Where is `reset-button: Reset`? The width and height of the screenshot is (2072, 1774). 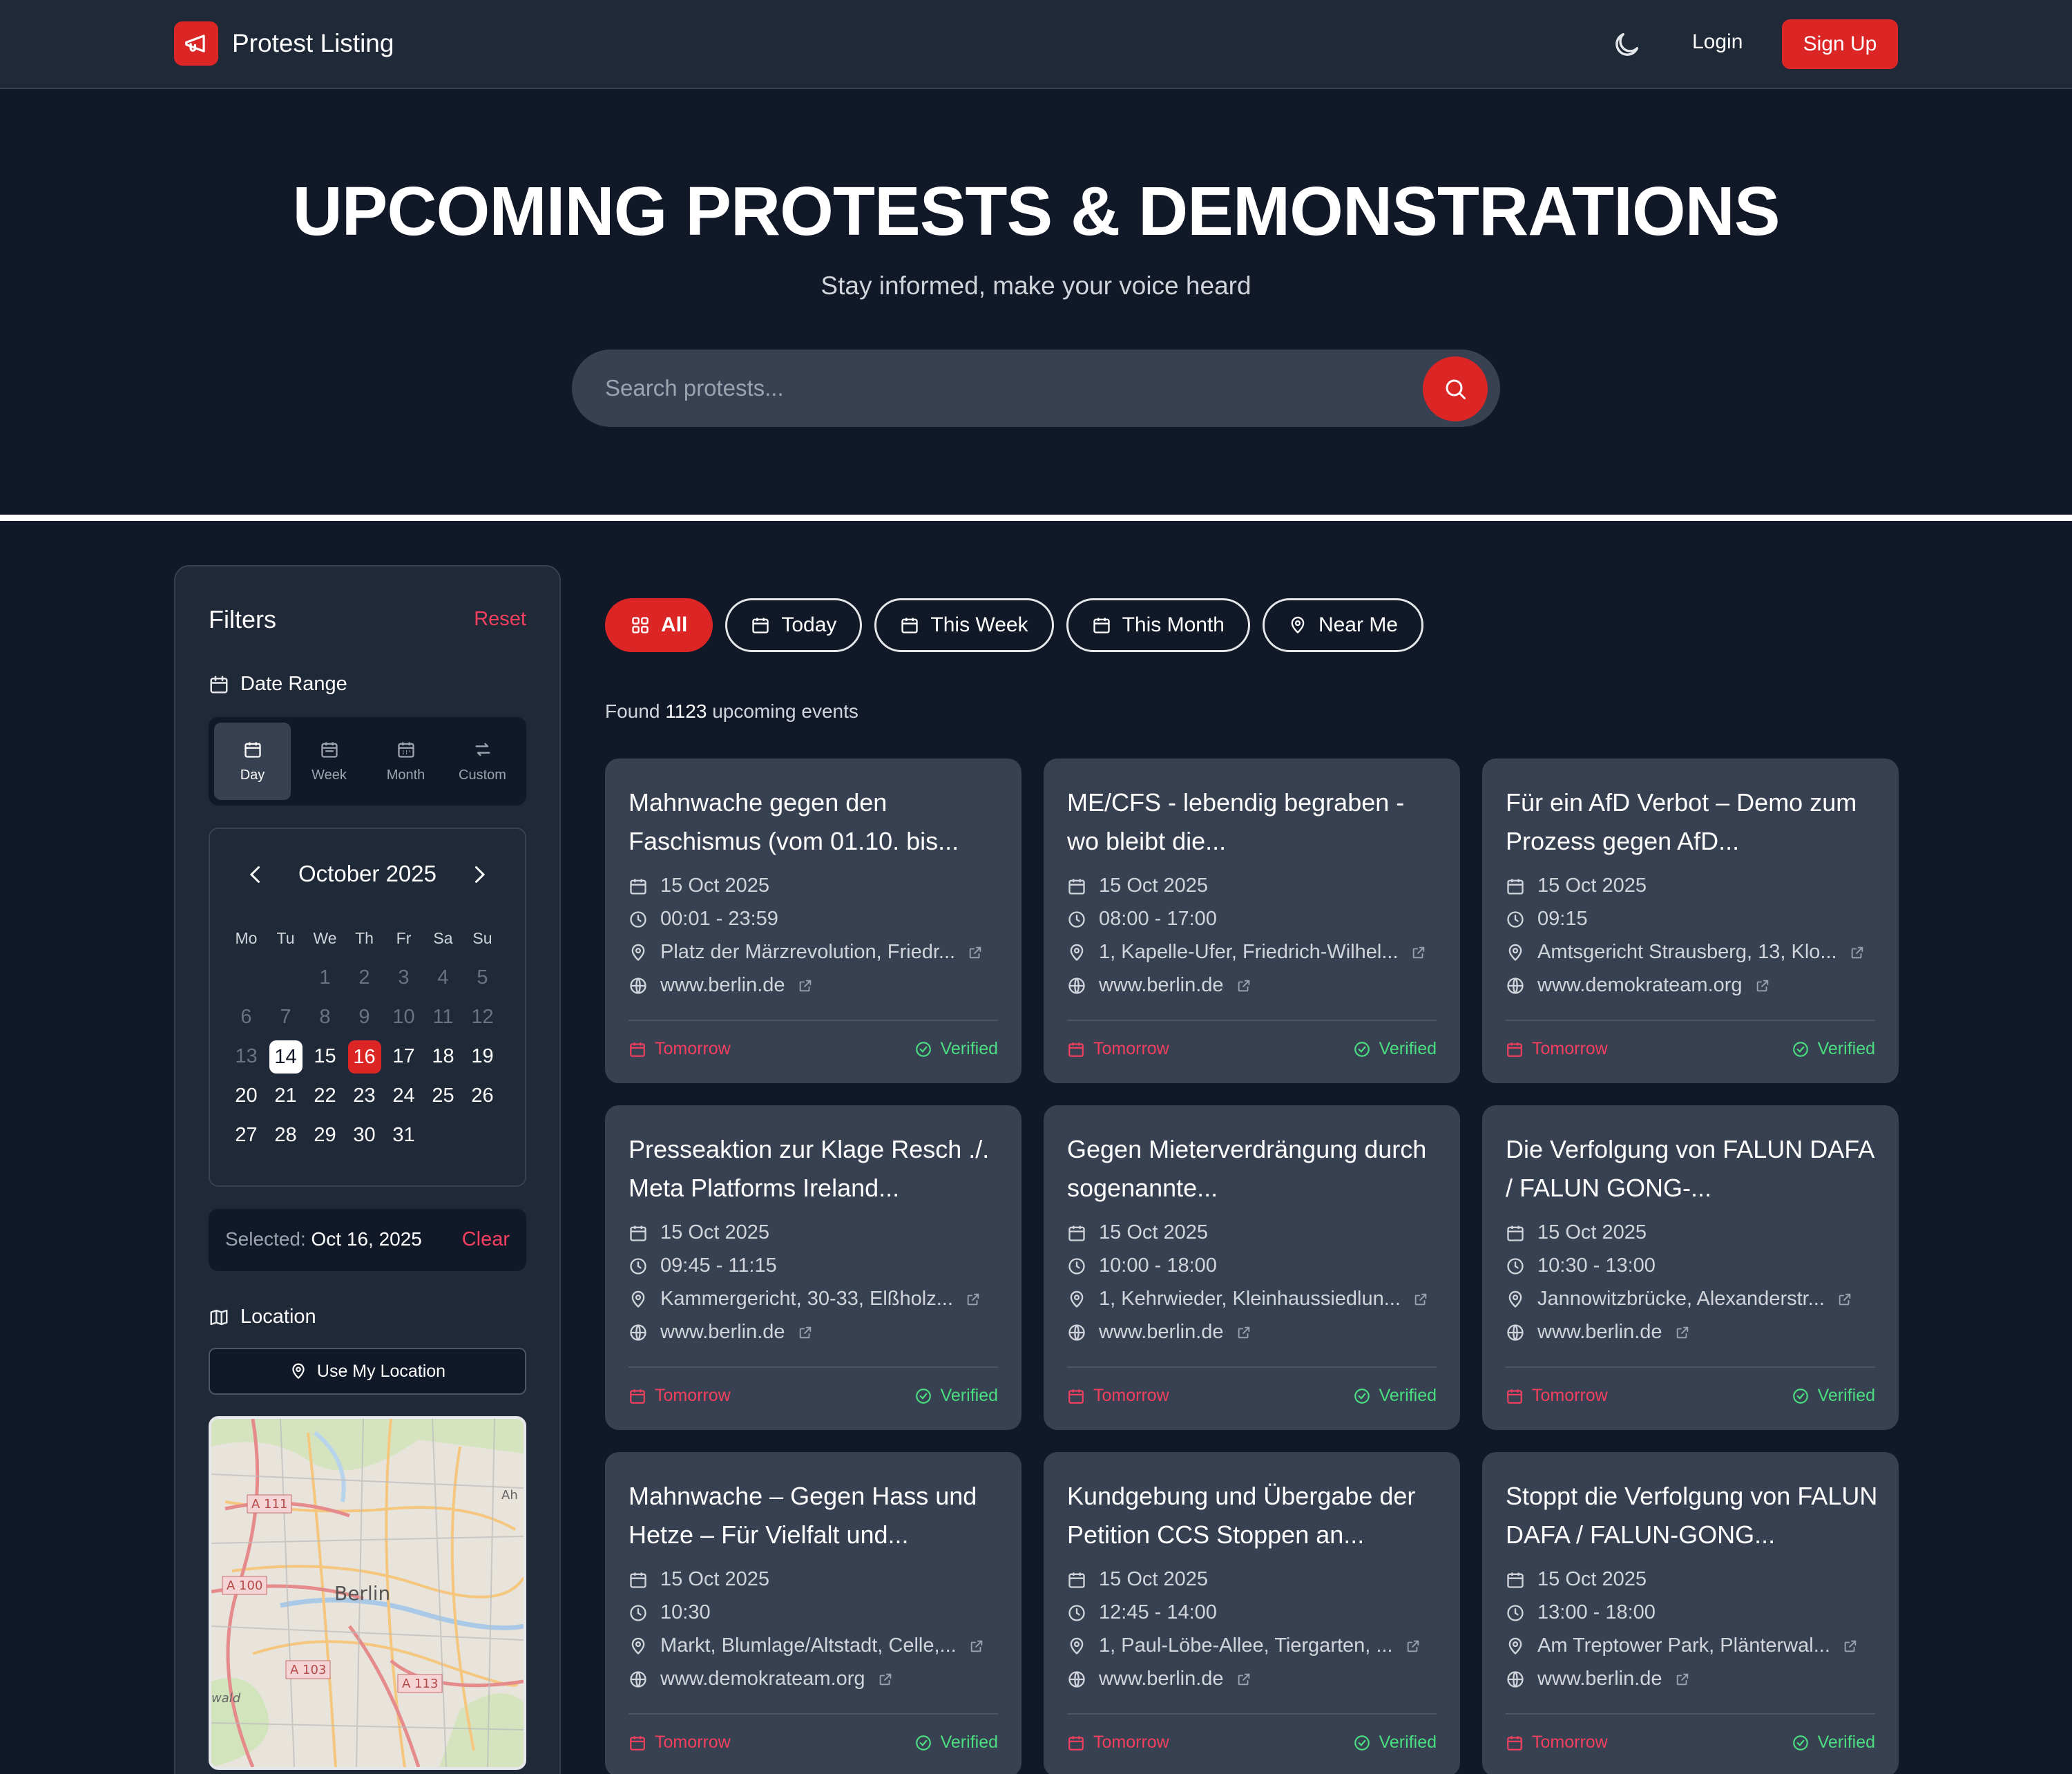
reset-button: Reset is located at coordinates (500, 619).